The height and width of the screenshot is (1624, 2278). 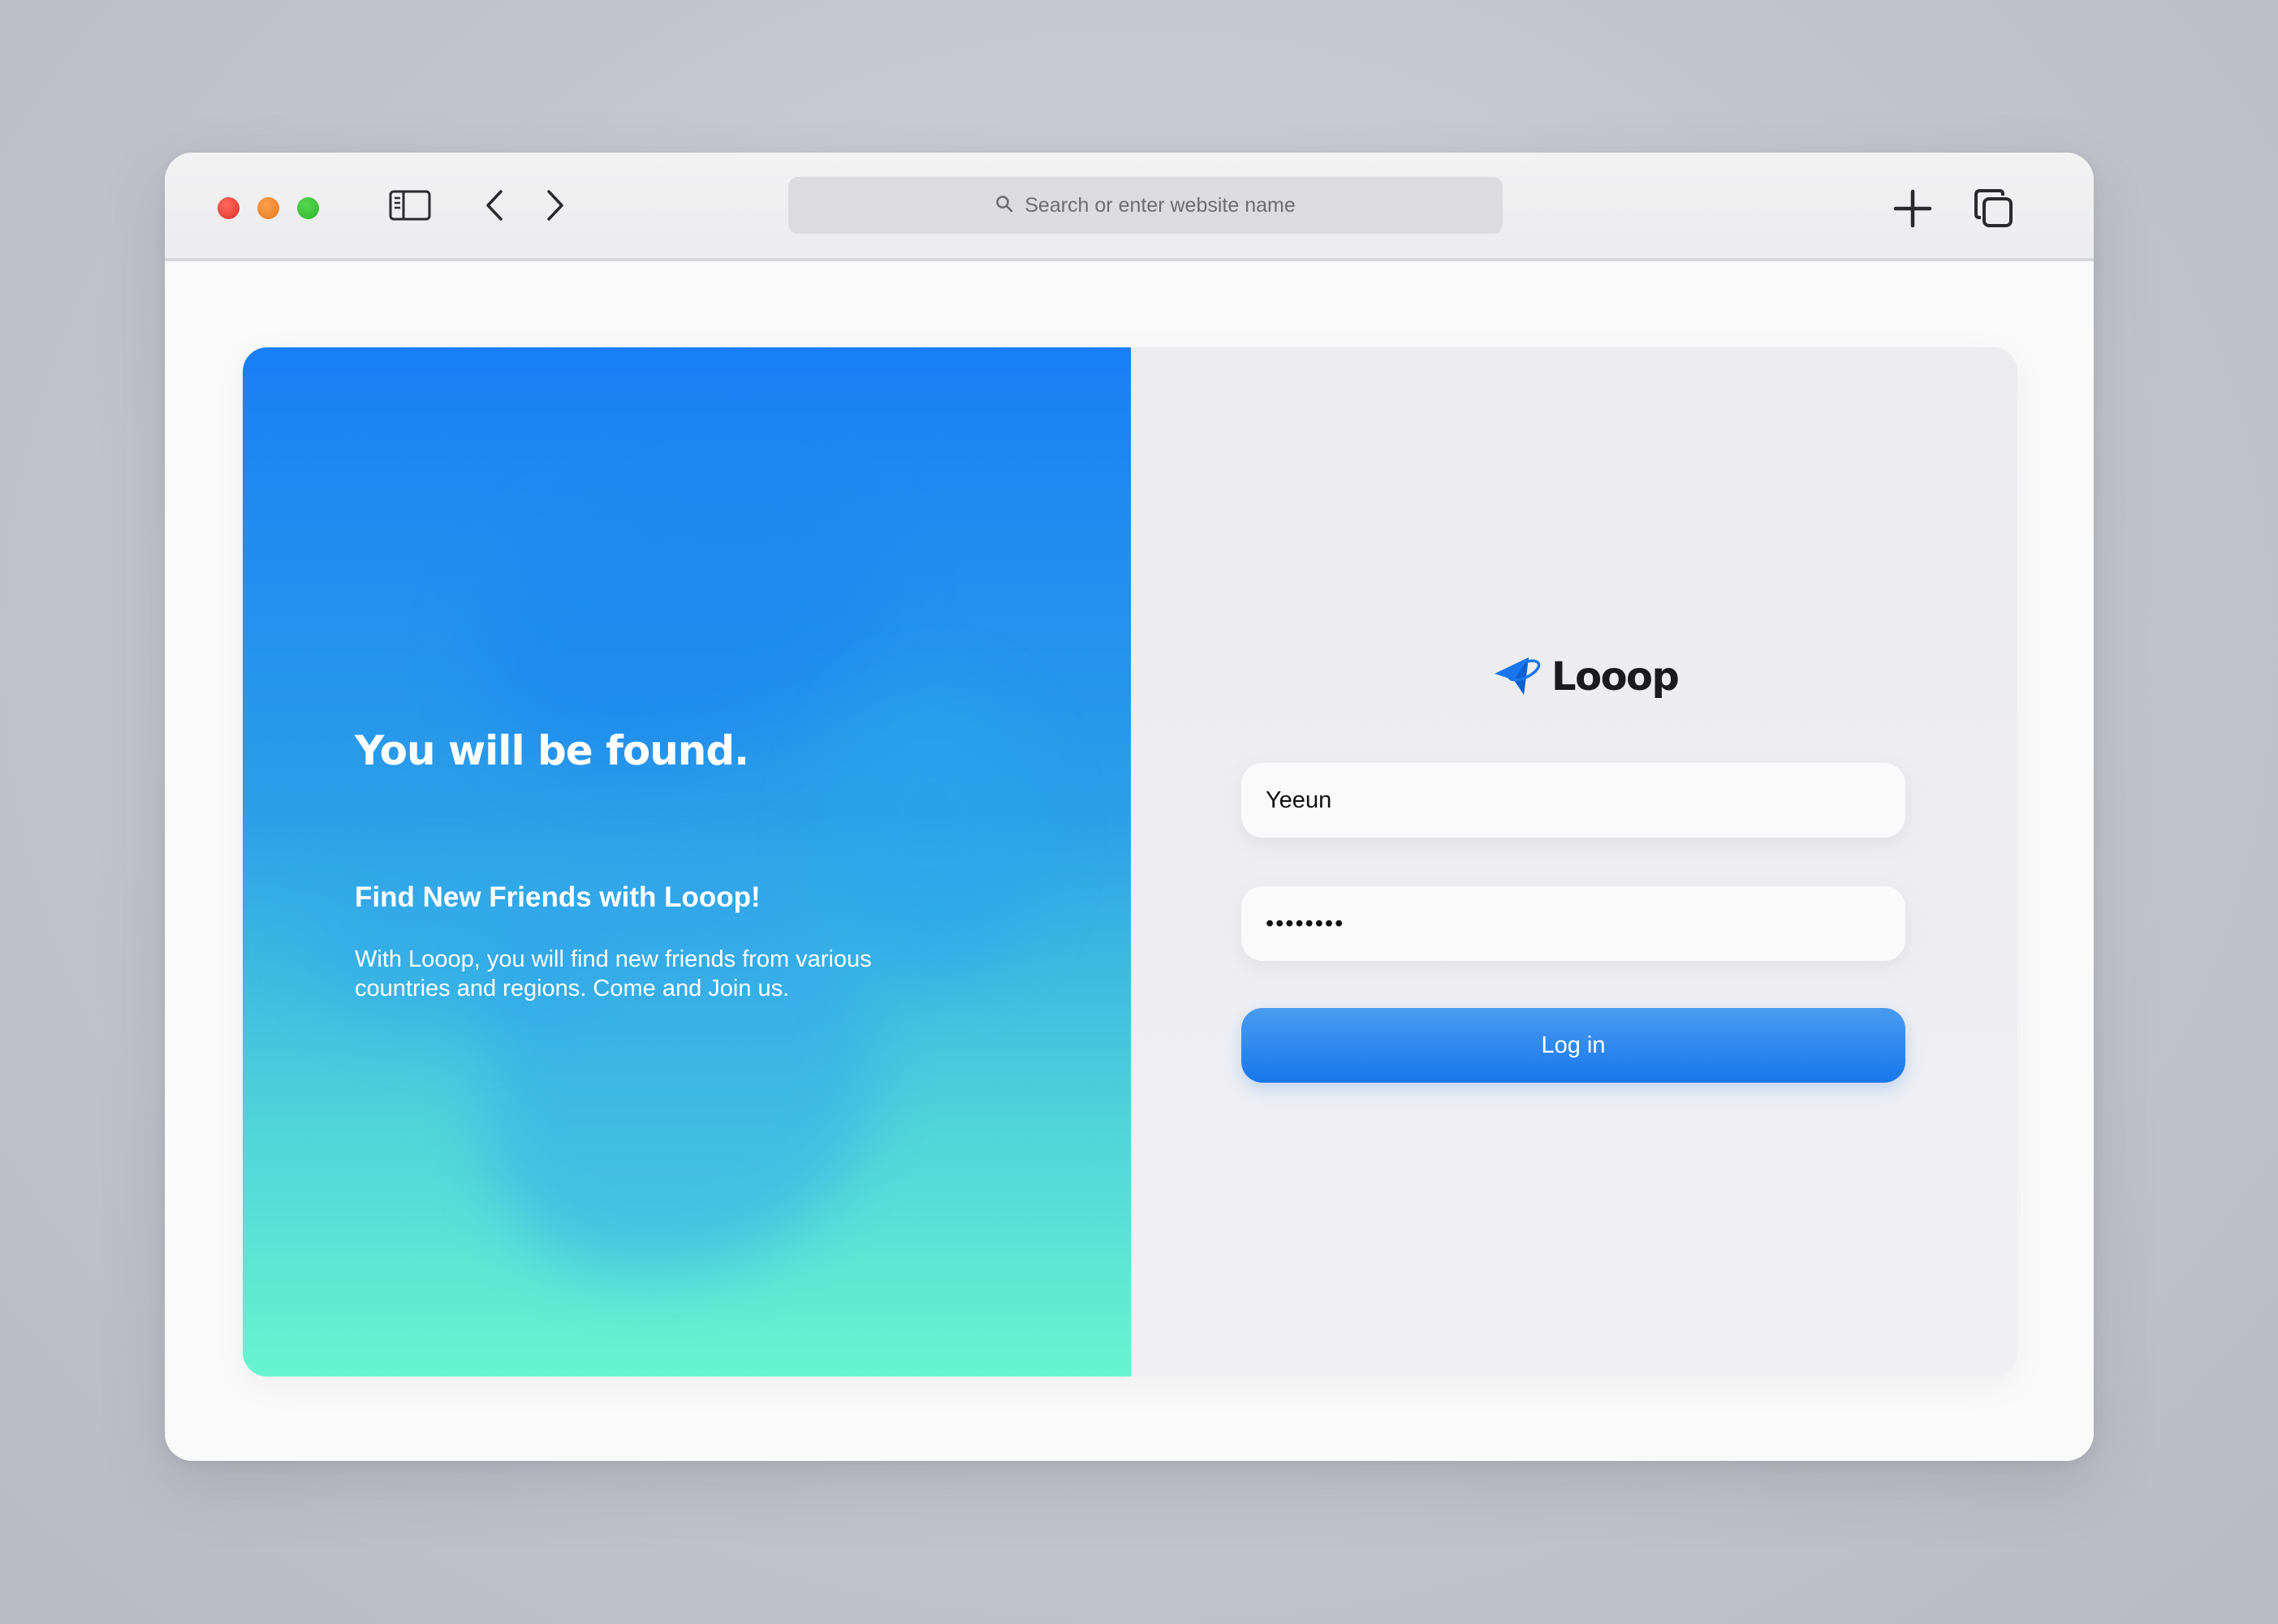 What do you see at coordinates (410, 206) in the screenshot?
I see `sidebar-icon` at bounding box center [410, 206].